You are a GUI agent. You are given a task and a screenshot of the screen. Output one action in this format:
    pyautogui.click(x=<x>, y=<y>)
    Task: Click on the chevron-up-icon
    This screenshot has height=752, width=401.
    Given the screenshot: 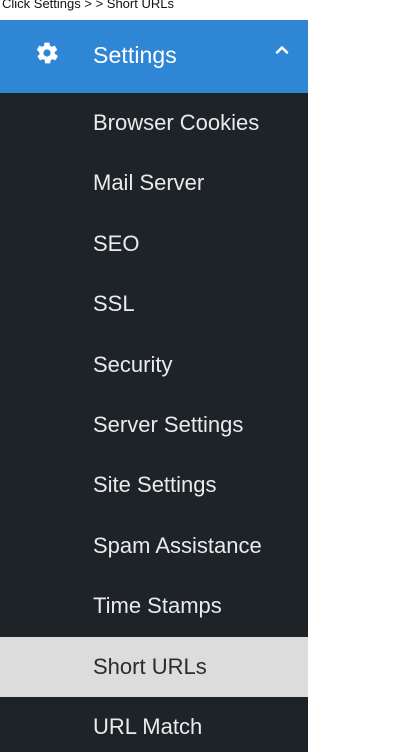 What is the action you would take?
    pyautogui.click(x=282, y=50)
    